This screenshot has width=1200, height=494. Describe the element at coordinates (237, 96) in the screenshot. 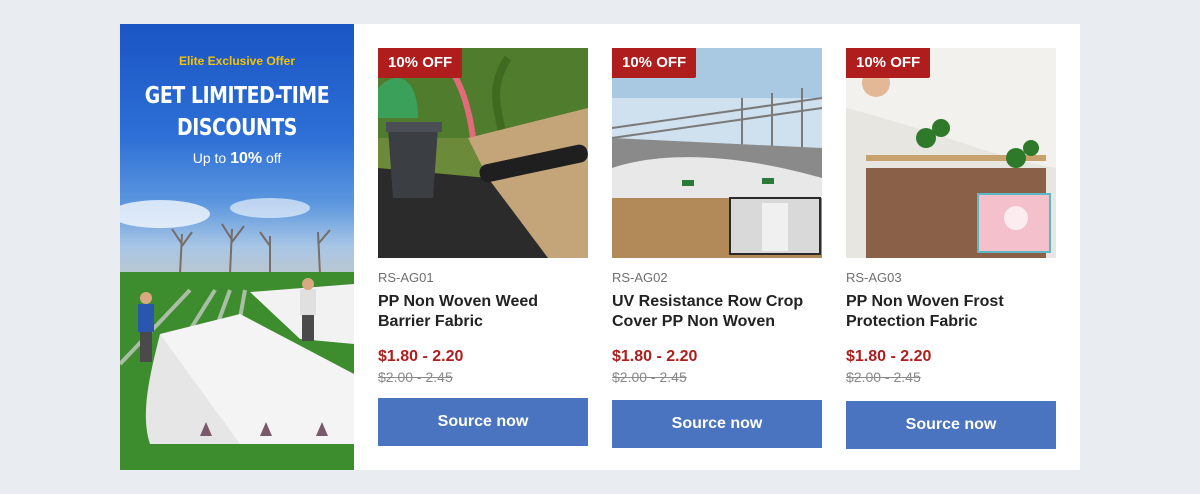

I see `promo-headline-line1: GET LIMITED-TIME` at that location.